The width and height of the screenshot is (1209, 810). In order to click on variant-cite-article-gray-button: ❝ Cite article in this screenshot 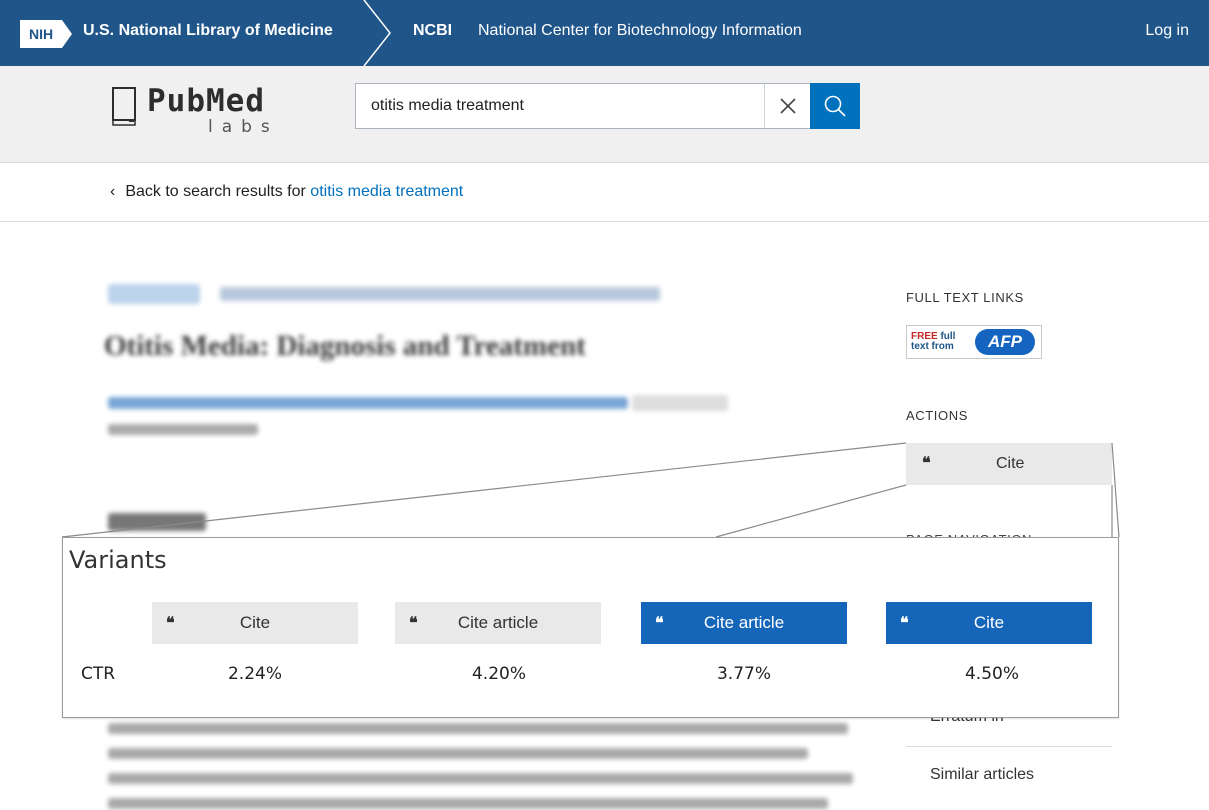, I will do `click(498, 623)`.